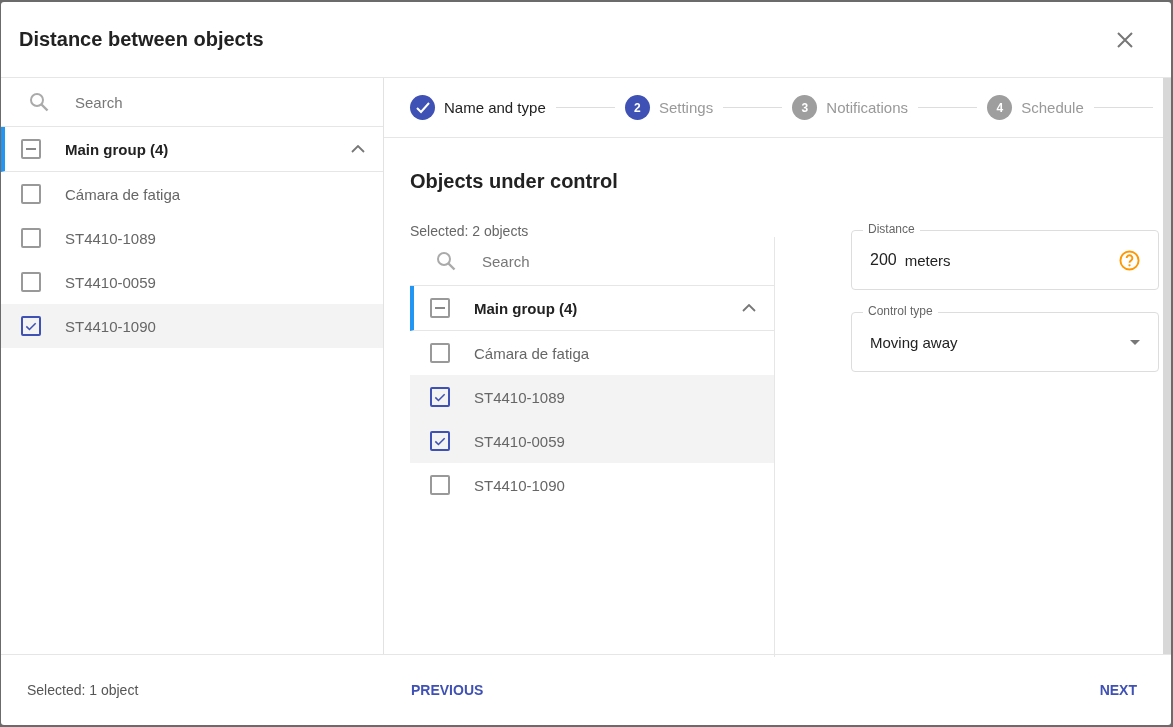  What do you see at coordinates (1129, 260) in the screenshot?
I see `help-icon` at bounding box center [1129, 260].